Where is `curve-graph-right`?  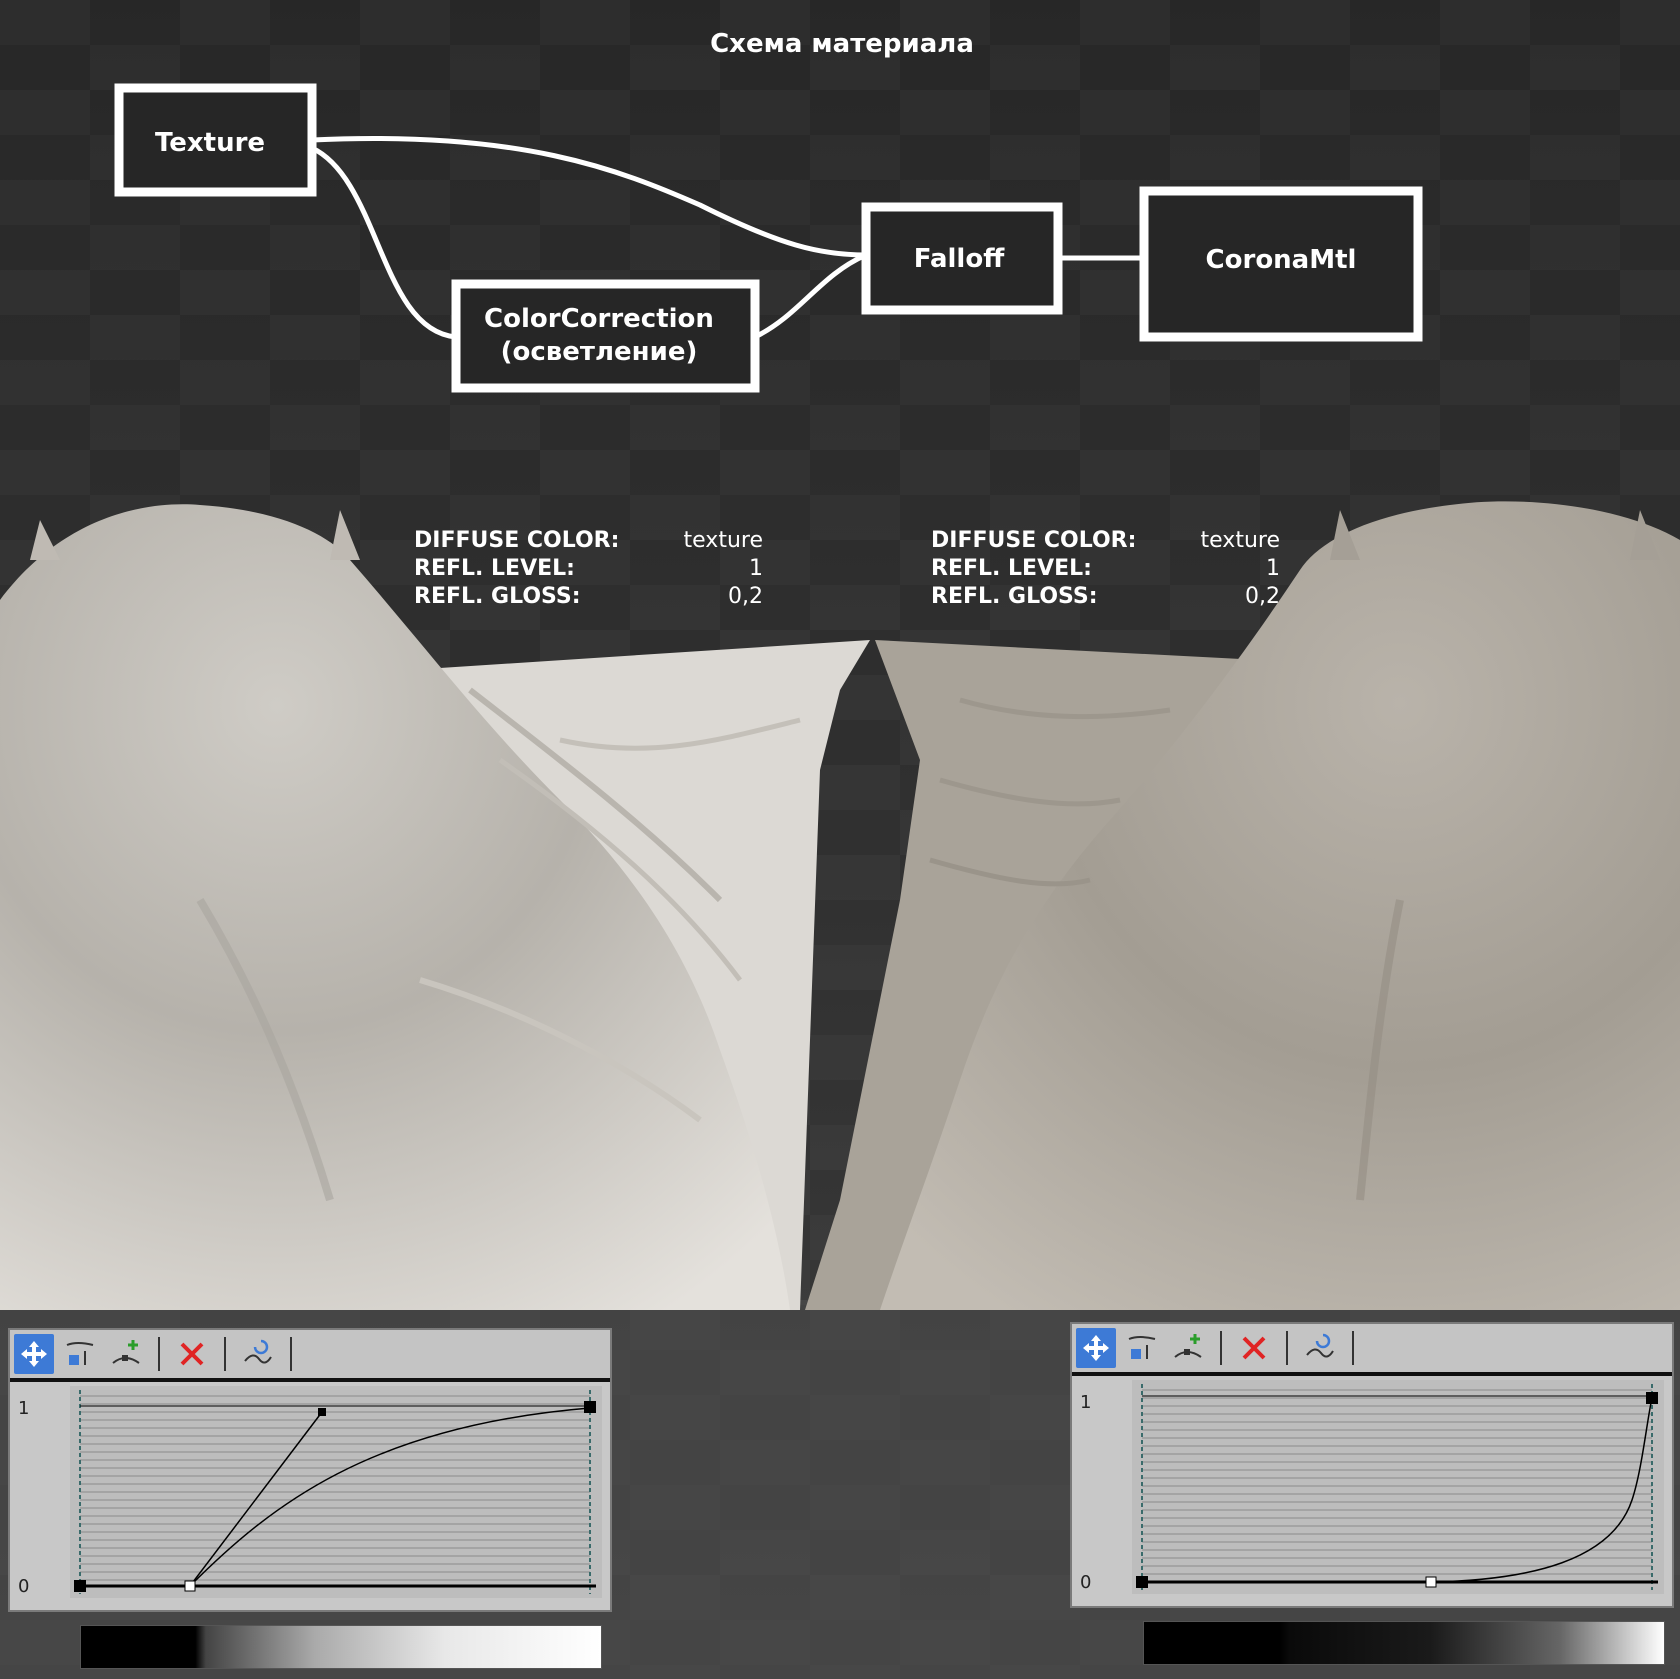 curve-graph-right is located at coordinates (1398, 1487).